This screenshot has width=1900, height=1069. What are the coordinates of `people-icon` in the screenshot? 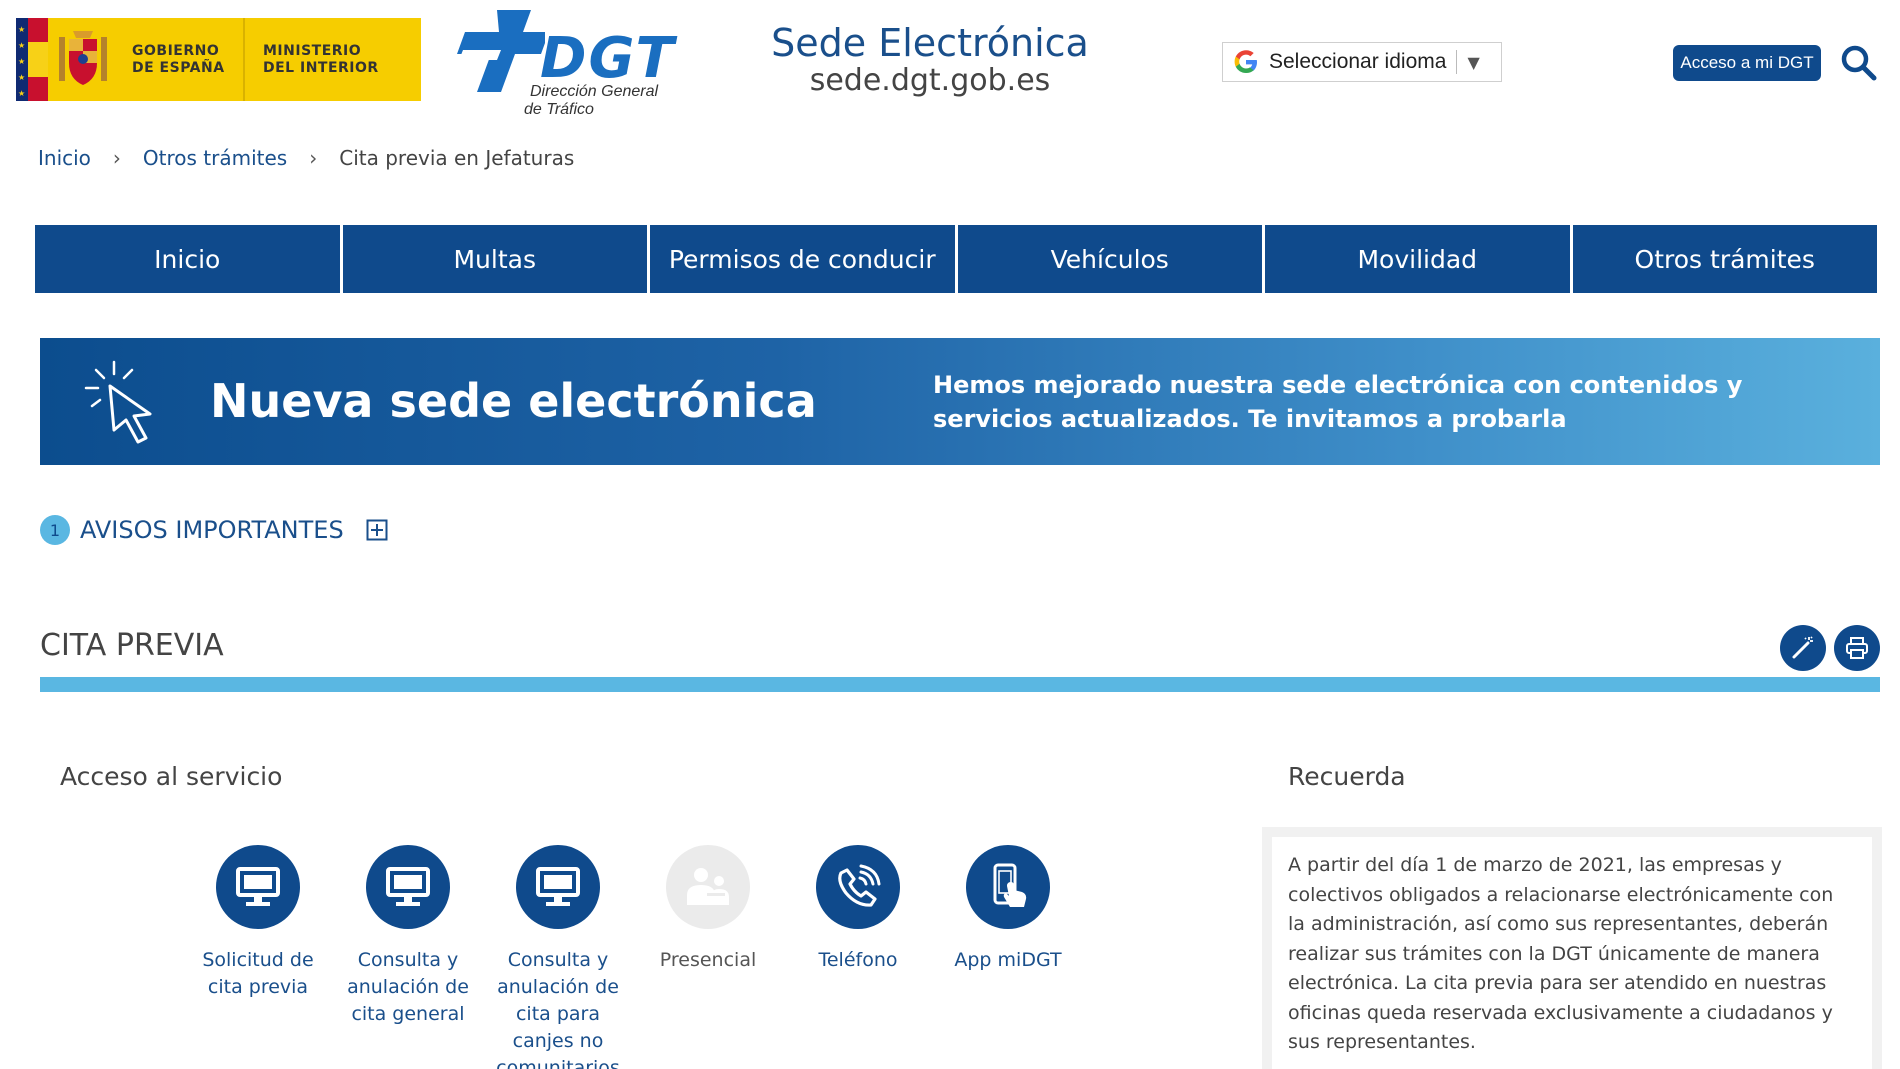 It's located at (708, 887).